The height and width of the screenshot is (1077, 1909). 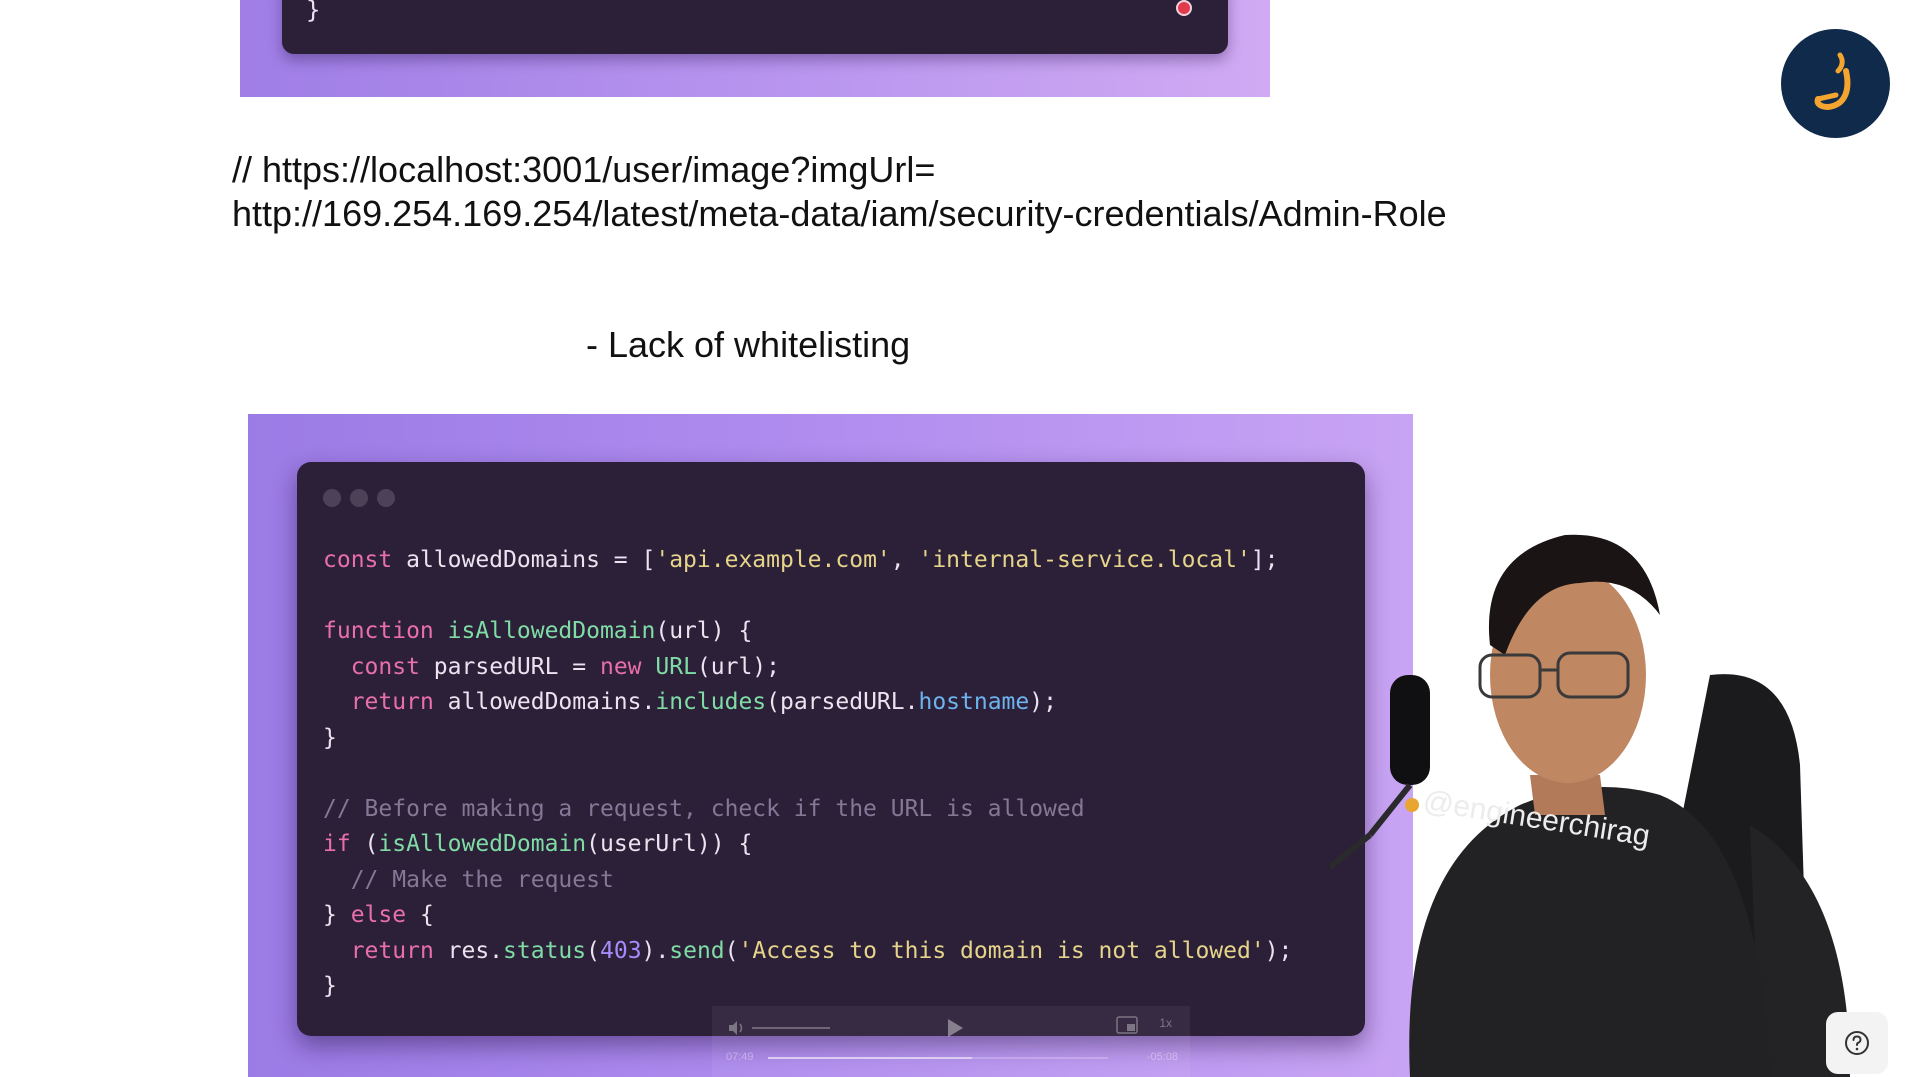 What do you see at coordinates (704, 631) in the screenshot?
I see `code-token: (url) {` at bounding box center [704, 631].